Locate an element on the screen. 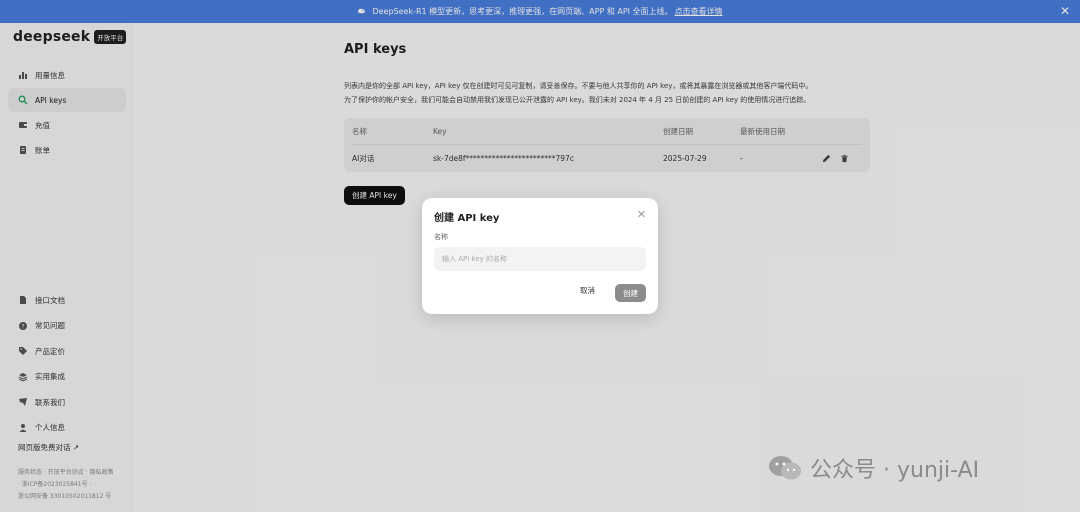 The image size is (1080, 512). watermark: 公众号 · yunji-AI is located at coordinates (873, 468).